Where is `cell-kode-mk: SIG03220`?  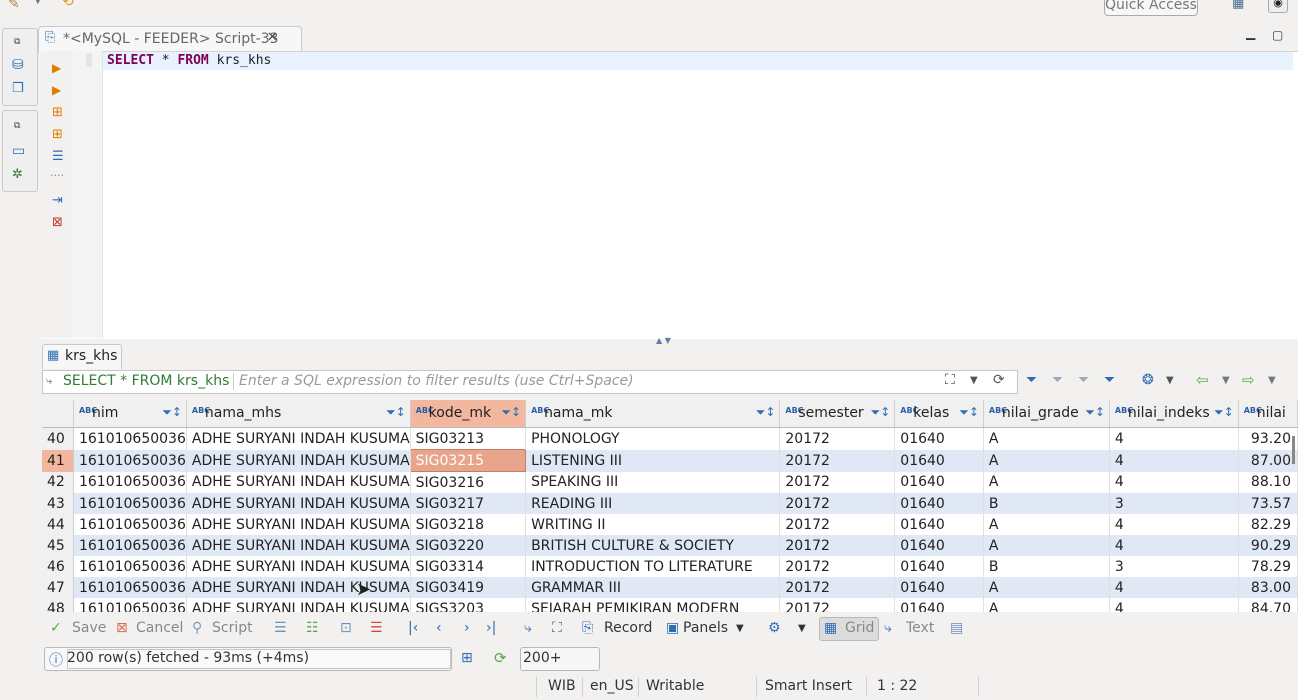 cell-kode-mk: SIG03220 is located at coordinates (468, 545).